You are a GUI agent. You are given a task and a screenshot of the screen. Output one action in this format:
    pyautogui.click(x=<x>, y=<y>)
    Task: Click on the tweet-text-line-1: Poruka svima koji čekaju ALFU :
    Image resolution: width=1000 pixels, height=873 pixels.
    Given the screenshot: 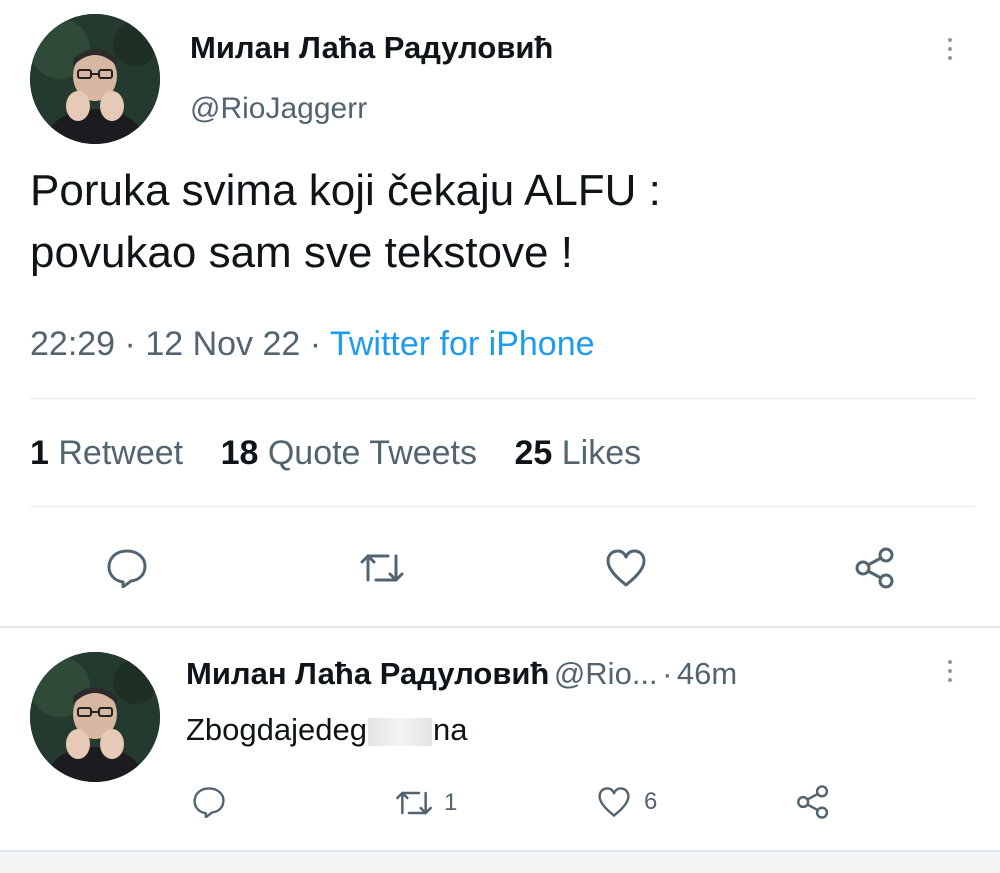 What is the action you would take?
    pyautogui.click(x=345, y=190)
    